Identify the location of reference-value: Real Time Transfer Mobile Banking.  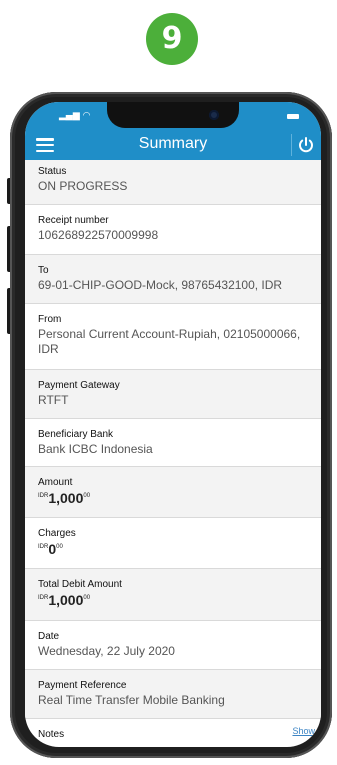
(131, 700).